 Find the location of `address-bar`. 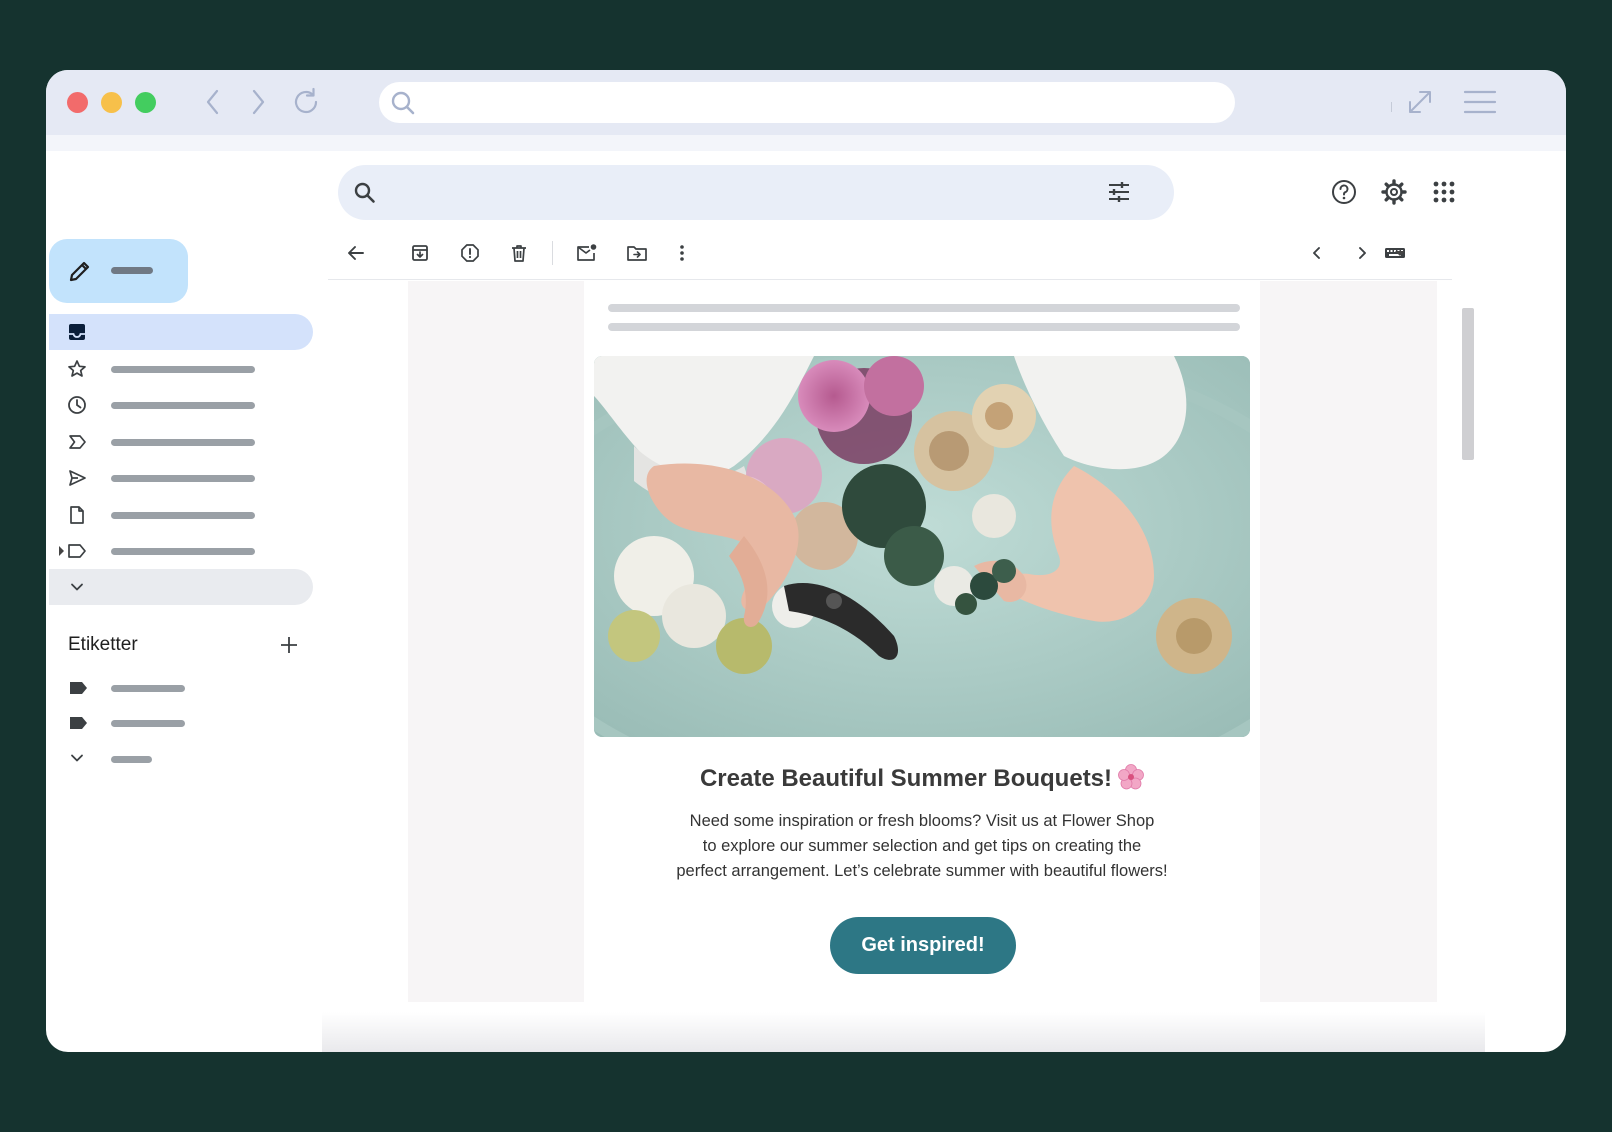

address-bar is located at coordinates (807, 102).